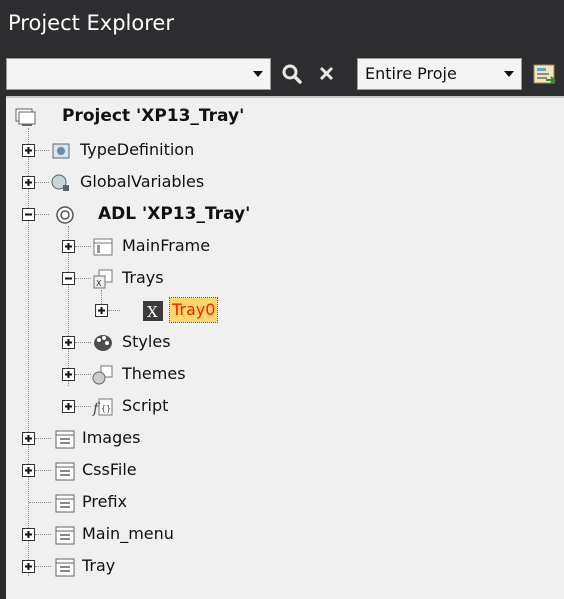 Image resolution: width=564 pixels, height=599 pixels. I want to click on tree-node-label: CssFile, so click(109, 469).